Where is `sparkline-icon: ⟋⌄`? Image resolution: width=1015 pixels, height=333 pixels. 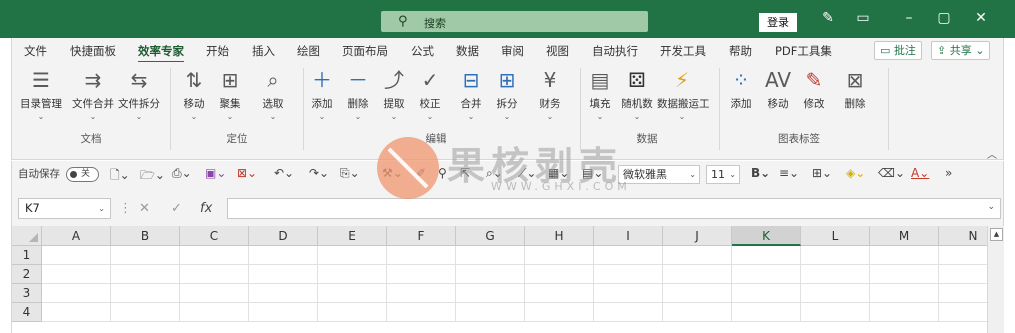
sparkline-icon: ⟋⌄ is located at coordinates (527, 173).